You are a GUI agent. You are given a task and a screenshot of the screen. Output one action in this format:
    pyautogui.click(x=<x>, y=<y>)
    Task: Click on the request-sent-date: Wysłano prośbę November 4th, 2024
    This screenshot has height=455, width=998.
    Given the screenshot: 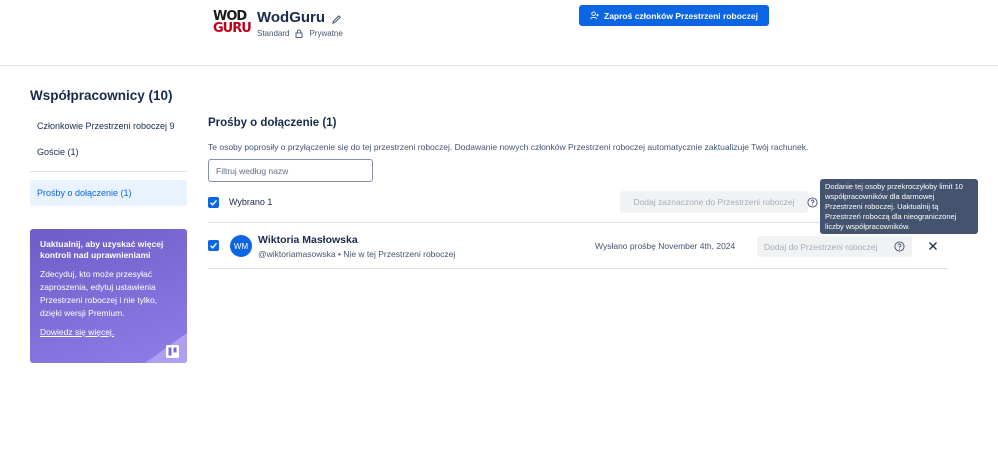 What is the action you would take?
    pyautogui.click(x=665, y=246)
    